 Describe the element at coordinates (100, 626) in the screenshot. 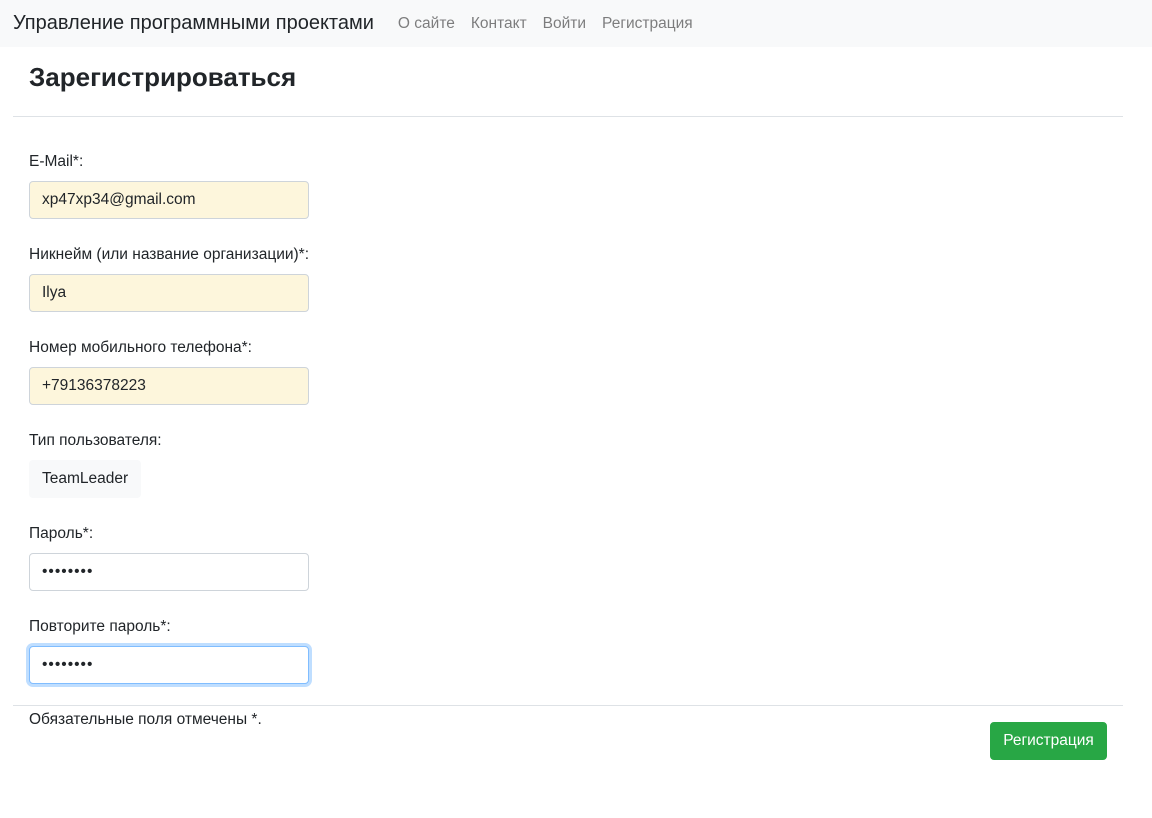

I see `password-repeat-label: Повторите пароль*:` at that location.